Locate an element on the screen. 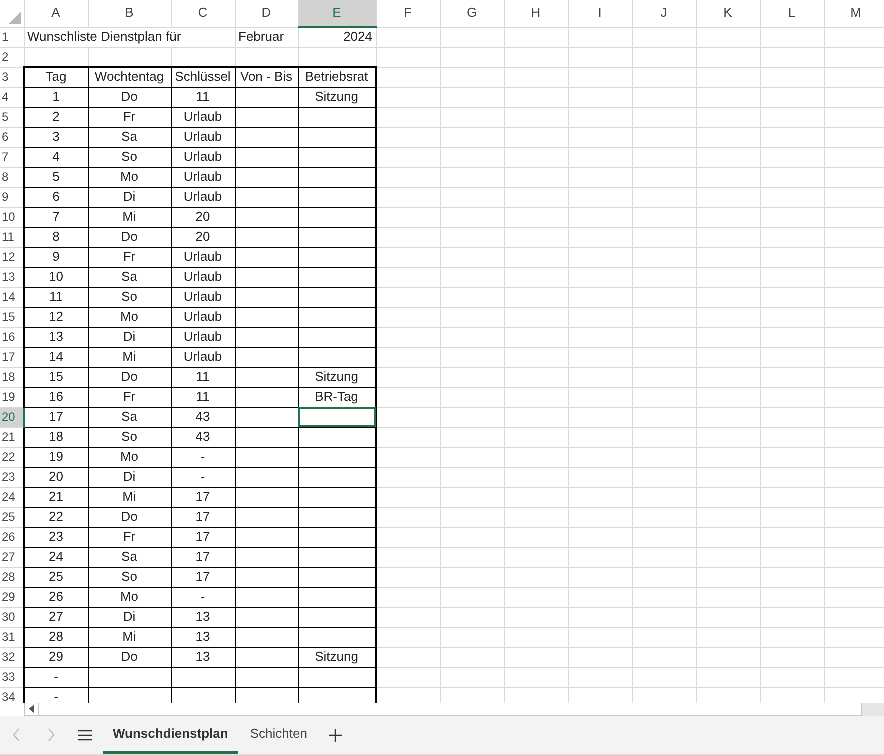 The image size is (884, 755). triangle-left-icon is located at coordinates (31, 709).